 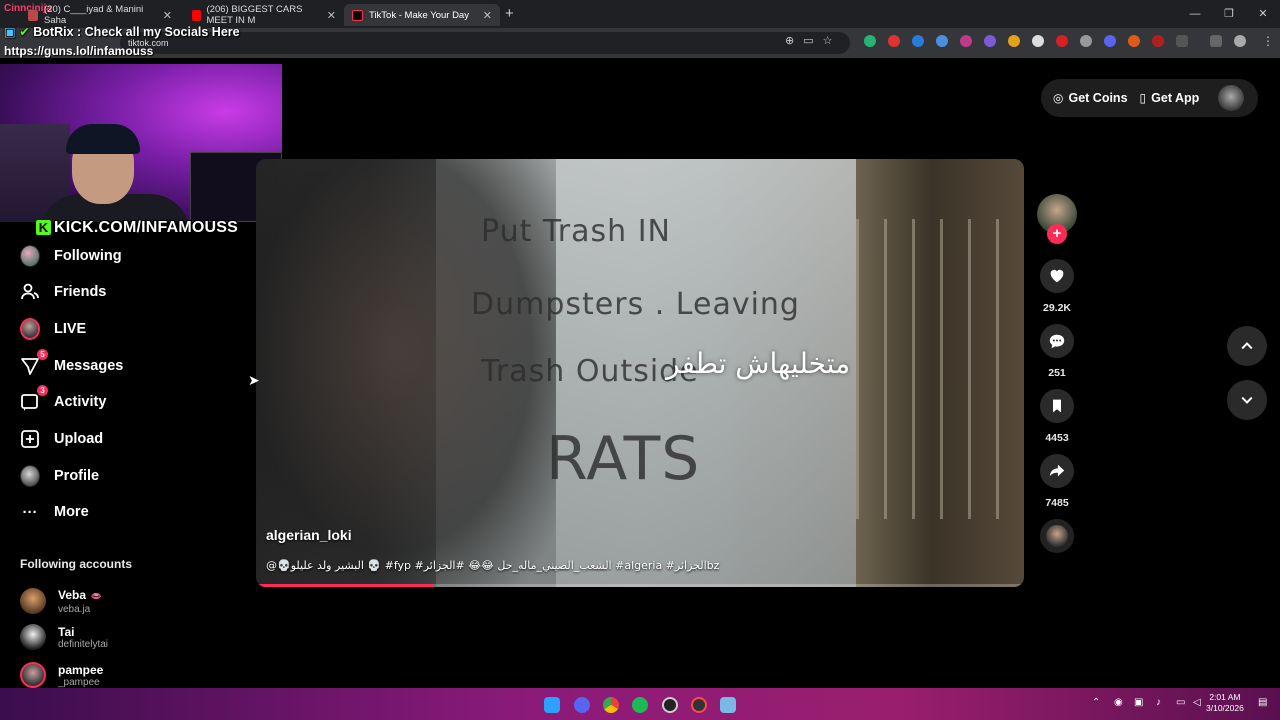 I want to click on sidebar-item-messages: 5 Messages, so click(x=72, y=364).